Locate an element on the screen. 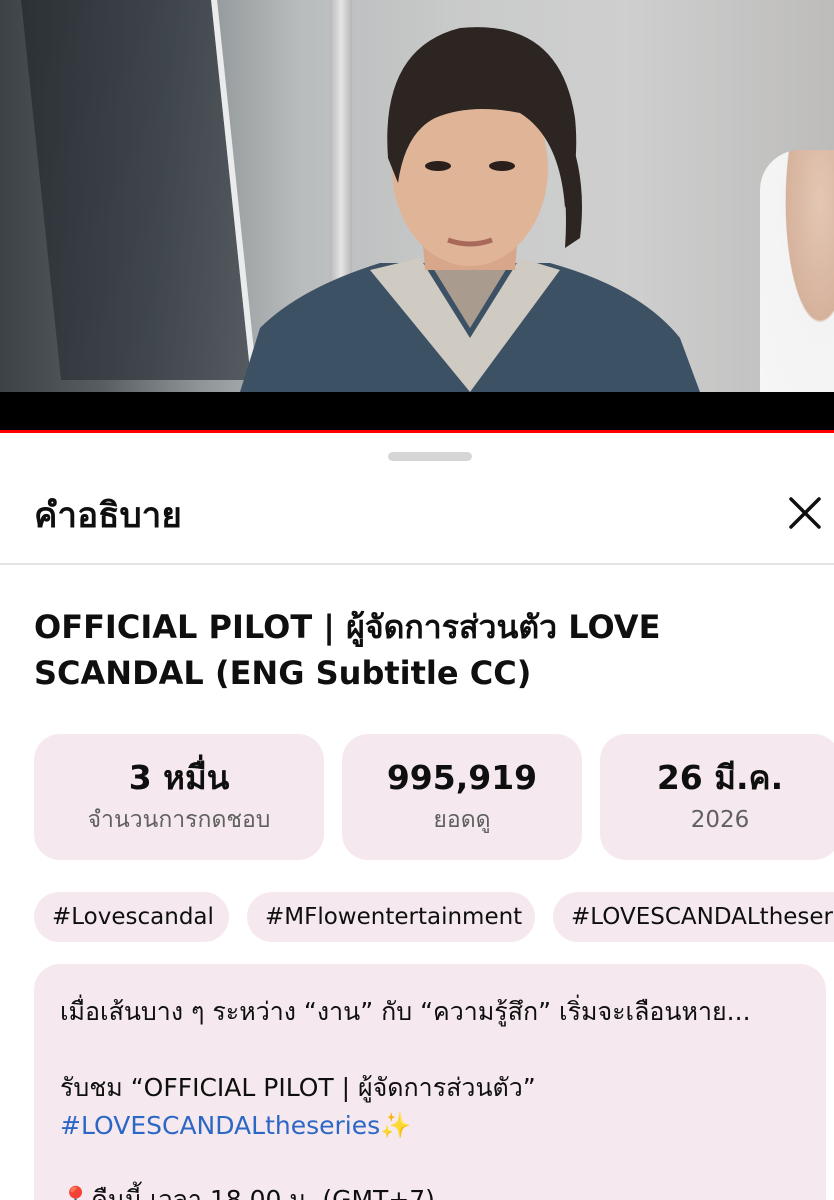 Image resolution: width=834 pixels, height=1200 pixels. video-frame-side-person is located at coordinates (797, 271).